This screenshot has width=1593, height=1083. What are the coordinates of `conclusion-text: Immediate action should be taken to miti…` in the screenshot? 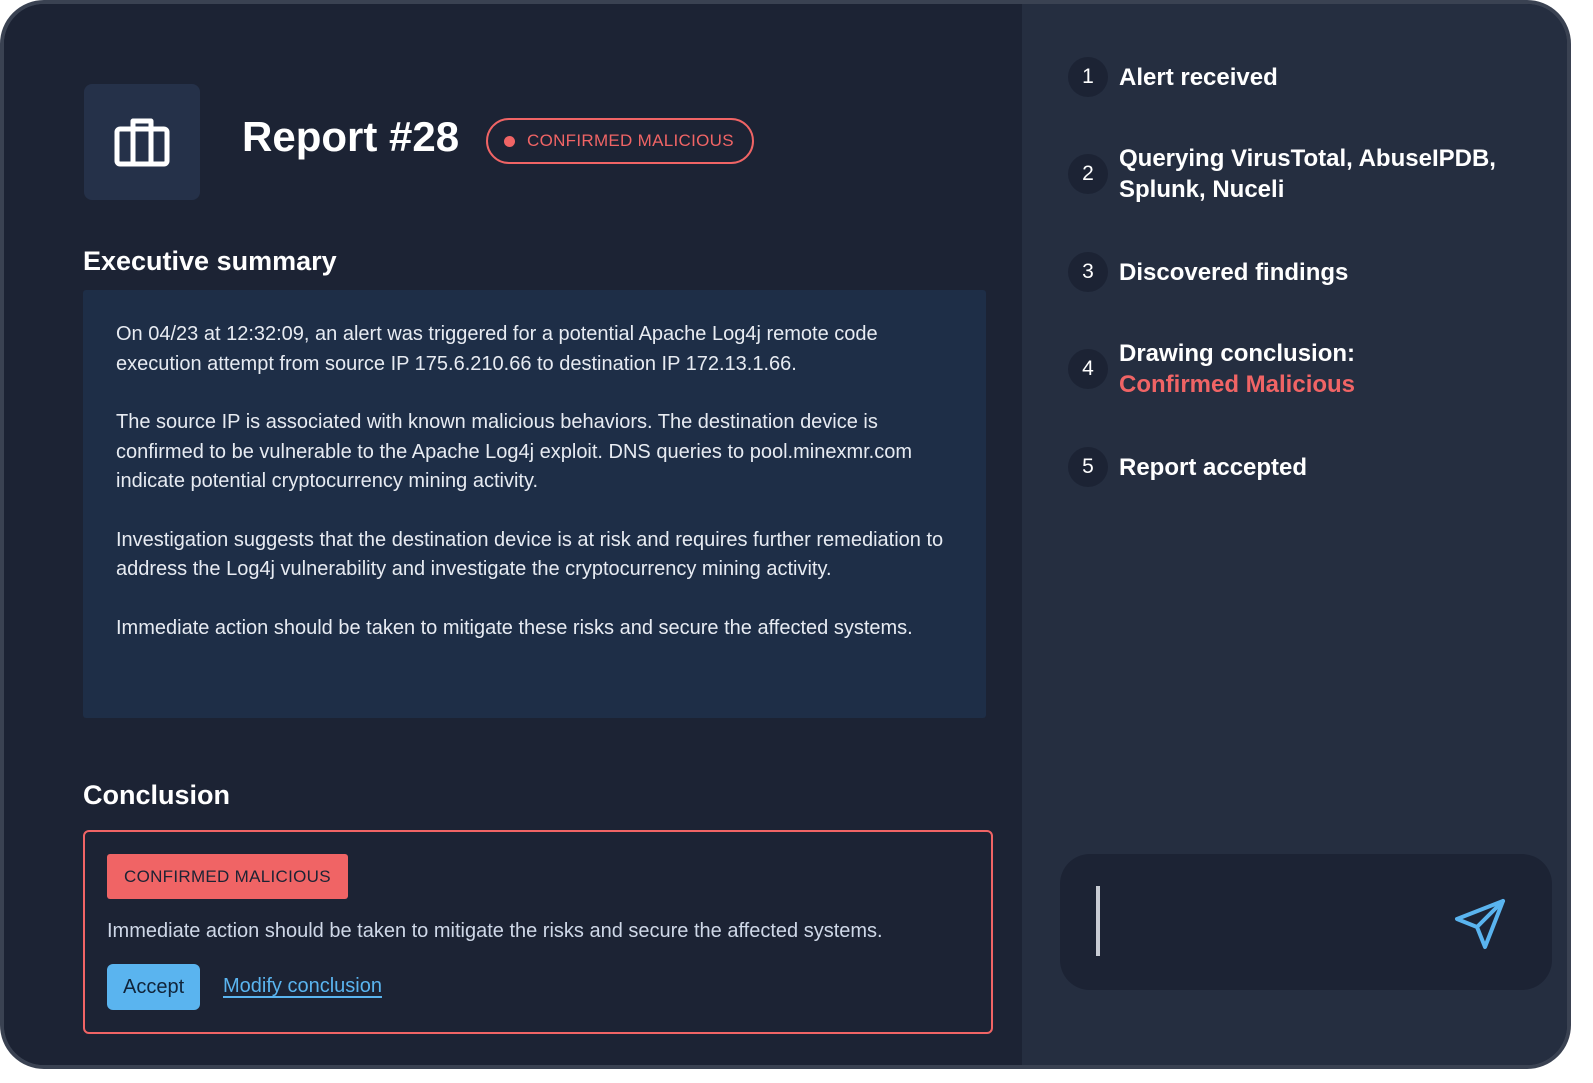 It's located at (495, 931).